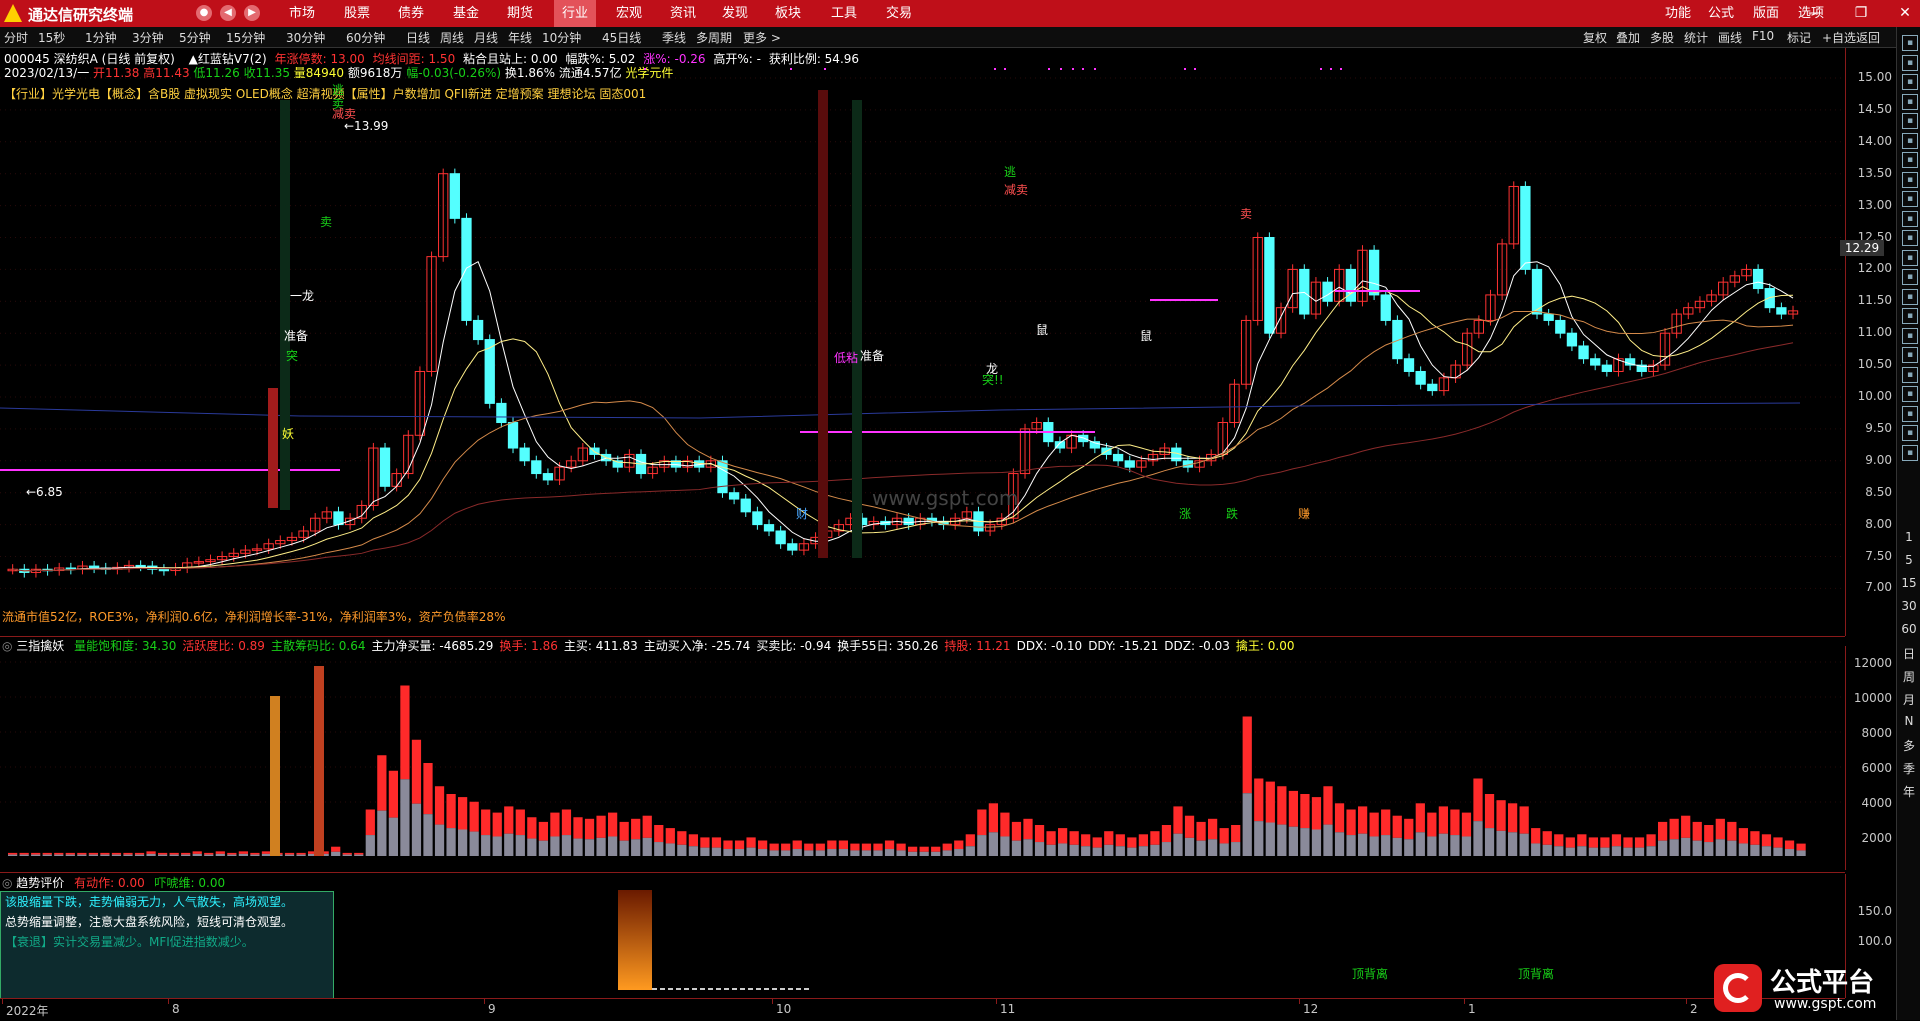 Image resolution: width=1920 pixels, height=1021 pixels. I want to click on sidebar-period-8: N, so click(1908, 721).